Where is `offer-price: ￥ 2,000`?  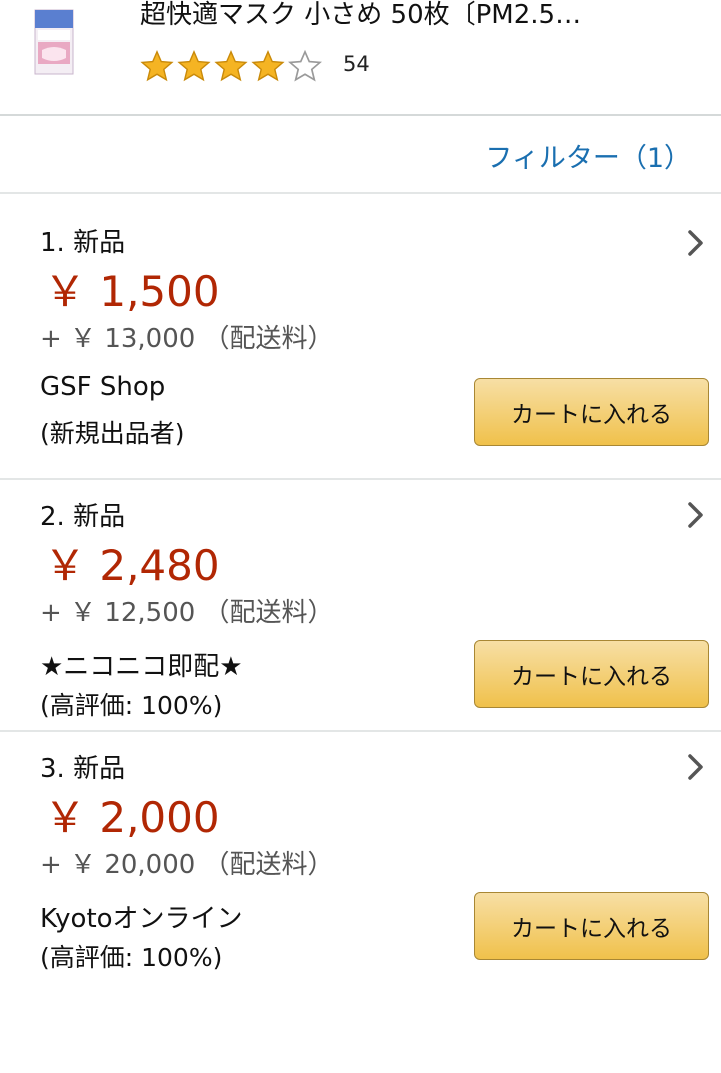
offer-price: ￥ 2,000 is located at coordinates (132, 817).